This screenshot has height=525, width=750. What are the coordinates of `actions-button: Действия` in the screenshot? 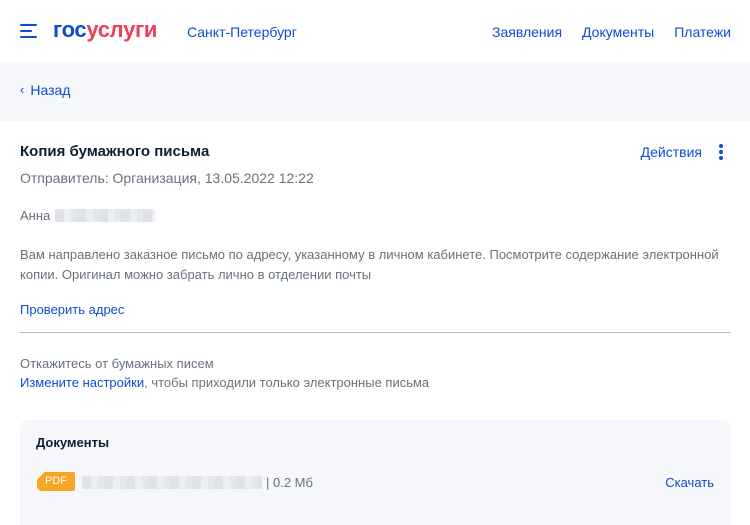 It's located at (671, 152).